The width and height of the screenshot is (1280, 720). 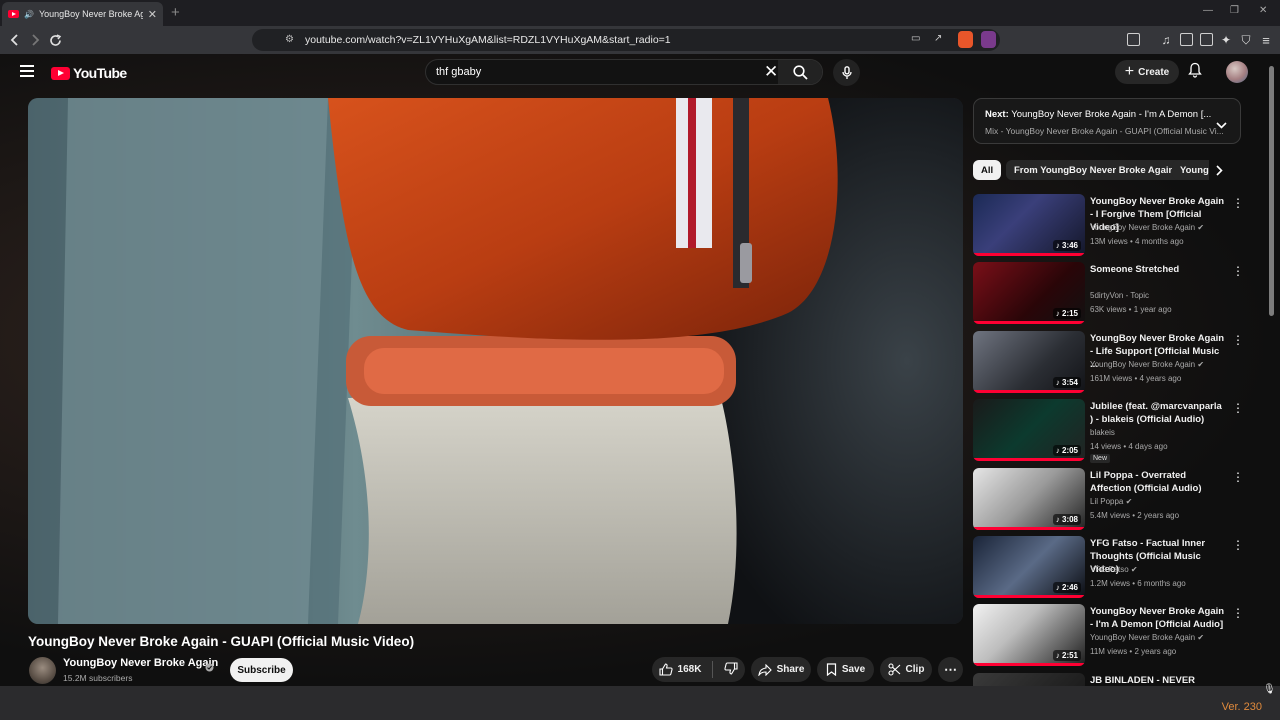 I want to click on menu-icon: ≡, so click(x=1266, y=40).